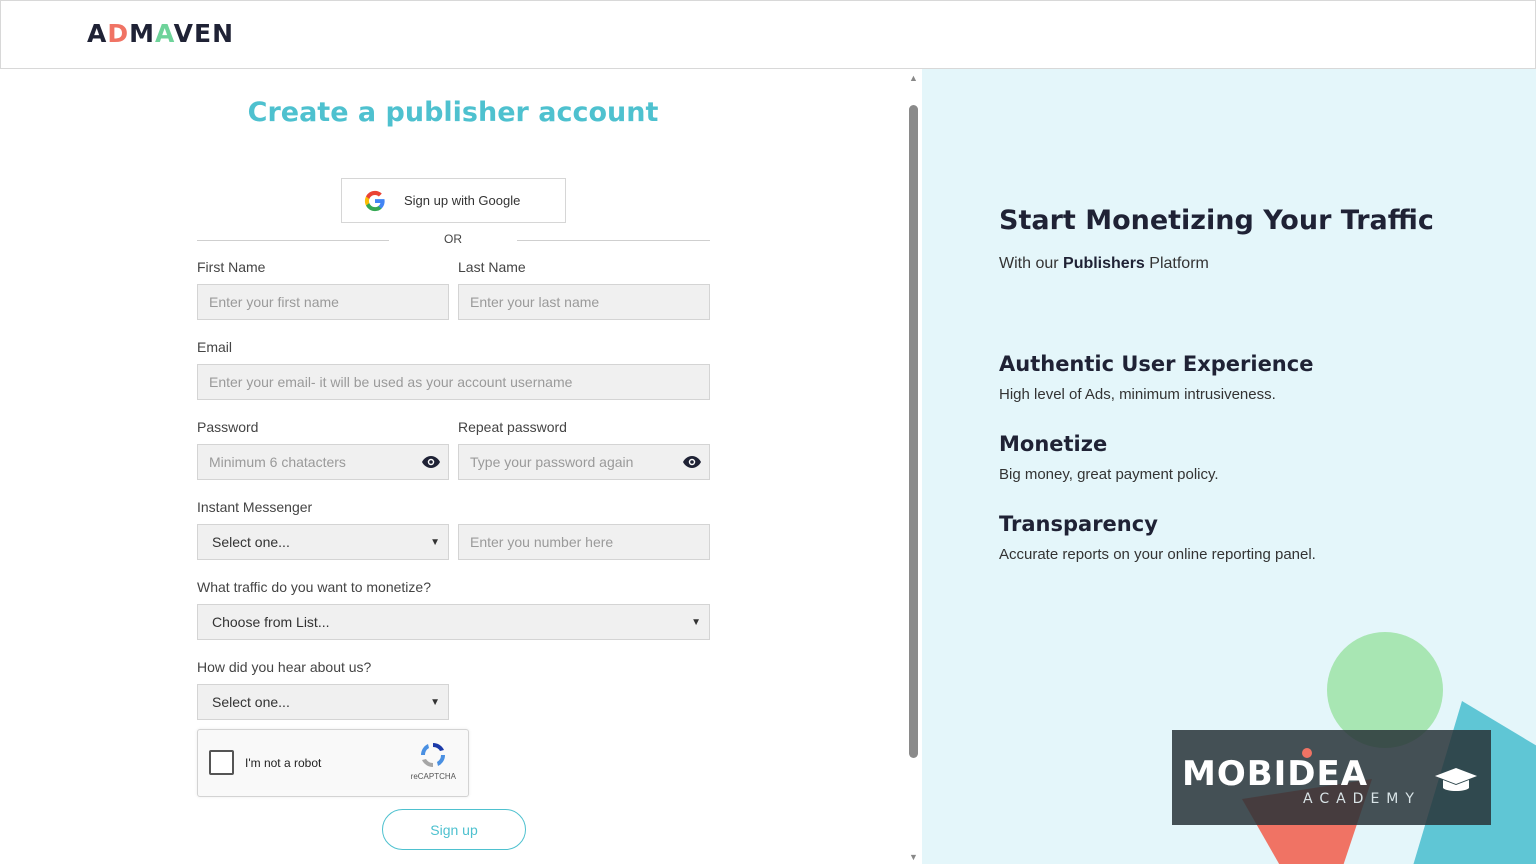  I want to click on first-name-field, so click(323, 302).